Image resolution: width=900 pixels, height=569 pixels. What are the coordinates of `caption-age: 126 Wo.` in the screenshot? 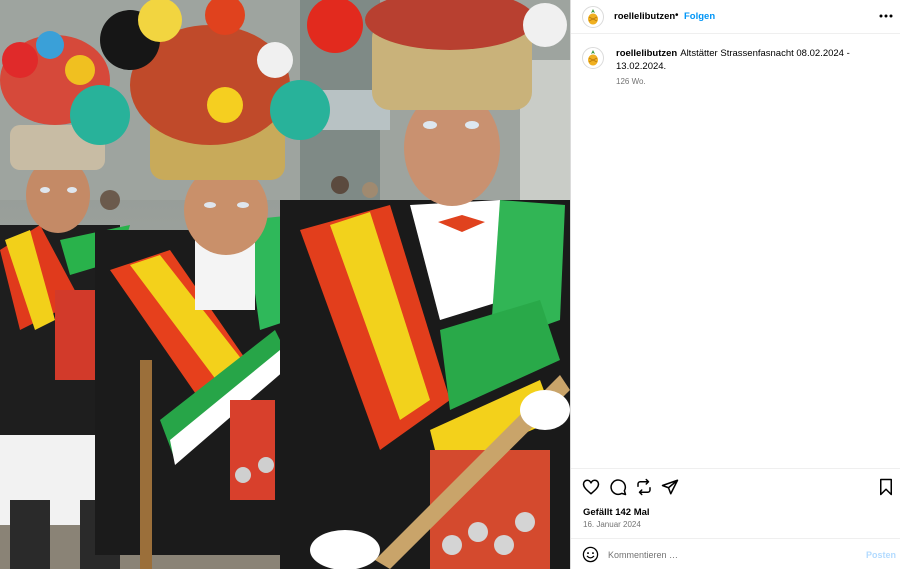 It's located at (631, 81).